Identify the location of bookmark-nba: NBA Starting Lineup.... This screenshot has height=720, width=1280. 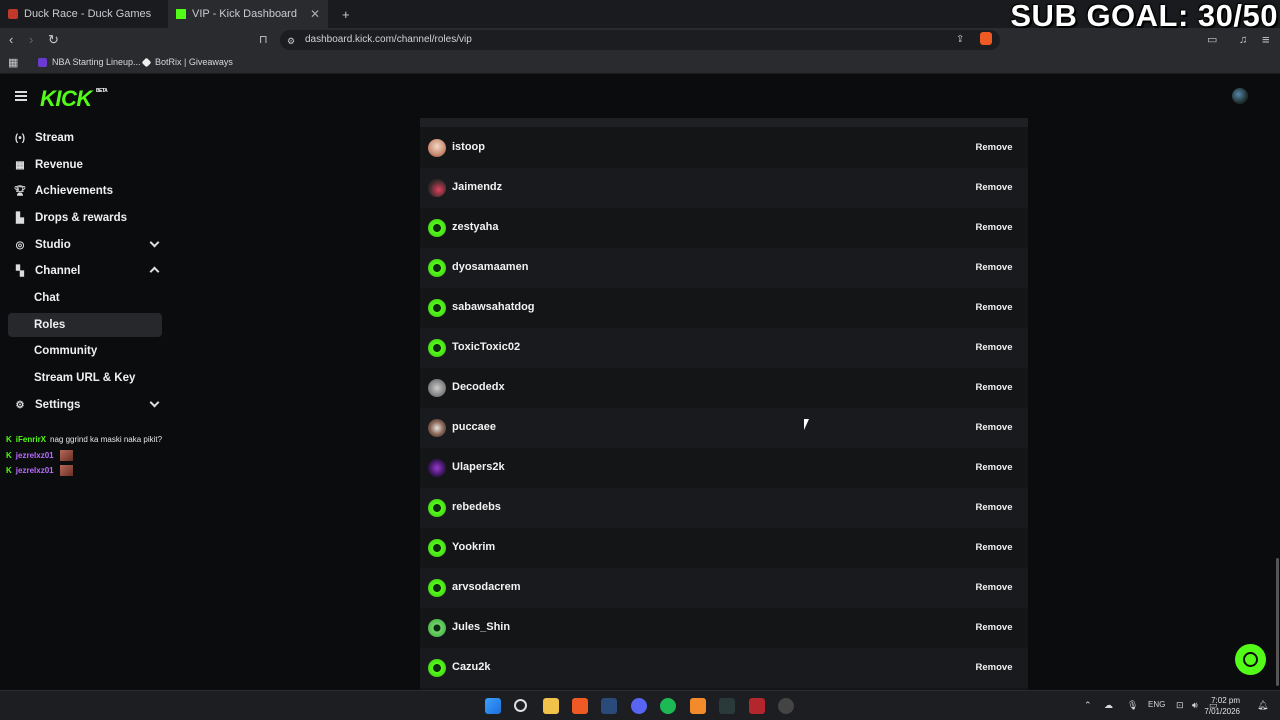
(89, 62).